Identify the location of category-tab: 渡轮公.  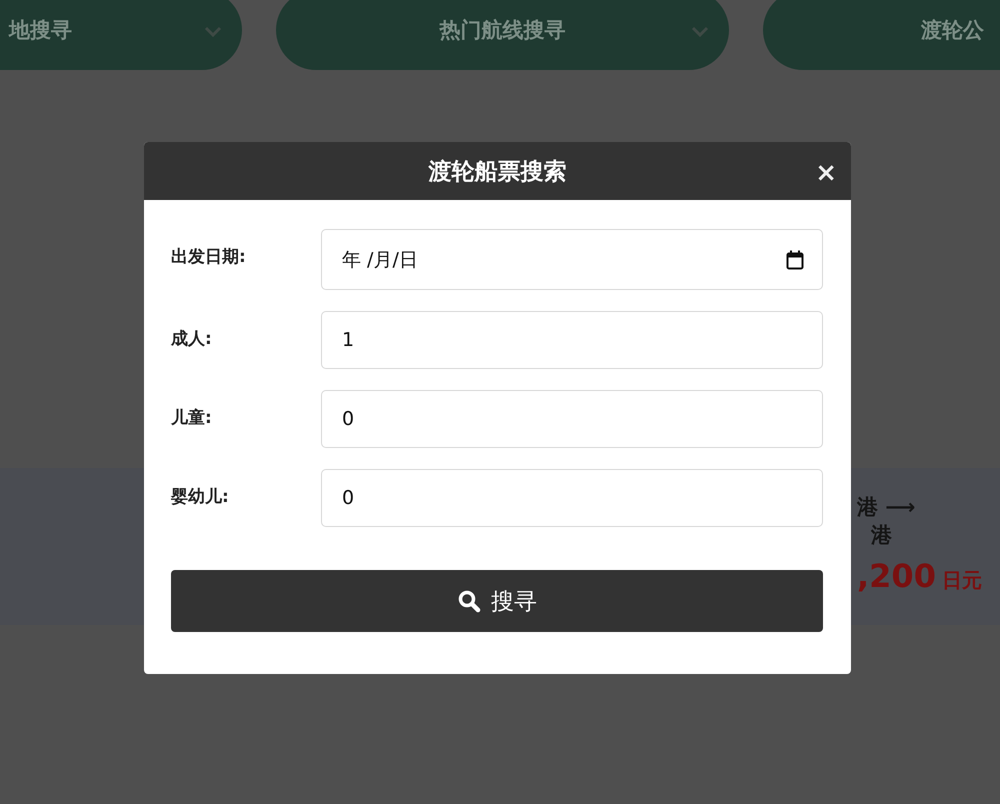
(881, 35).